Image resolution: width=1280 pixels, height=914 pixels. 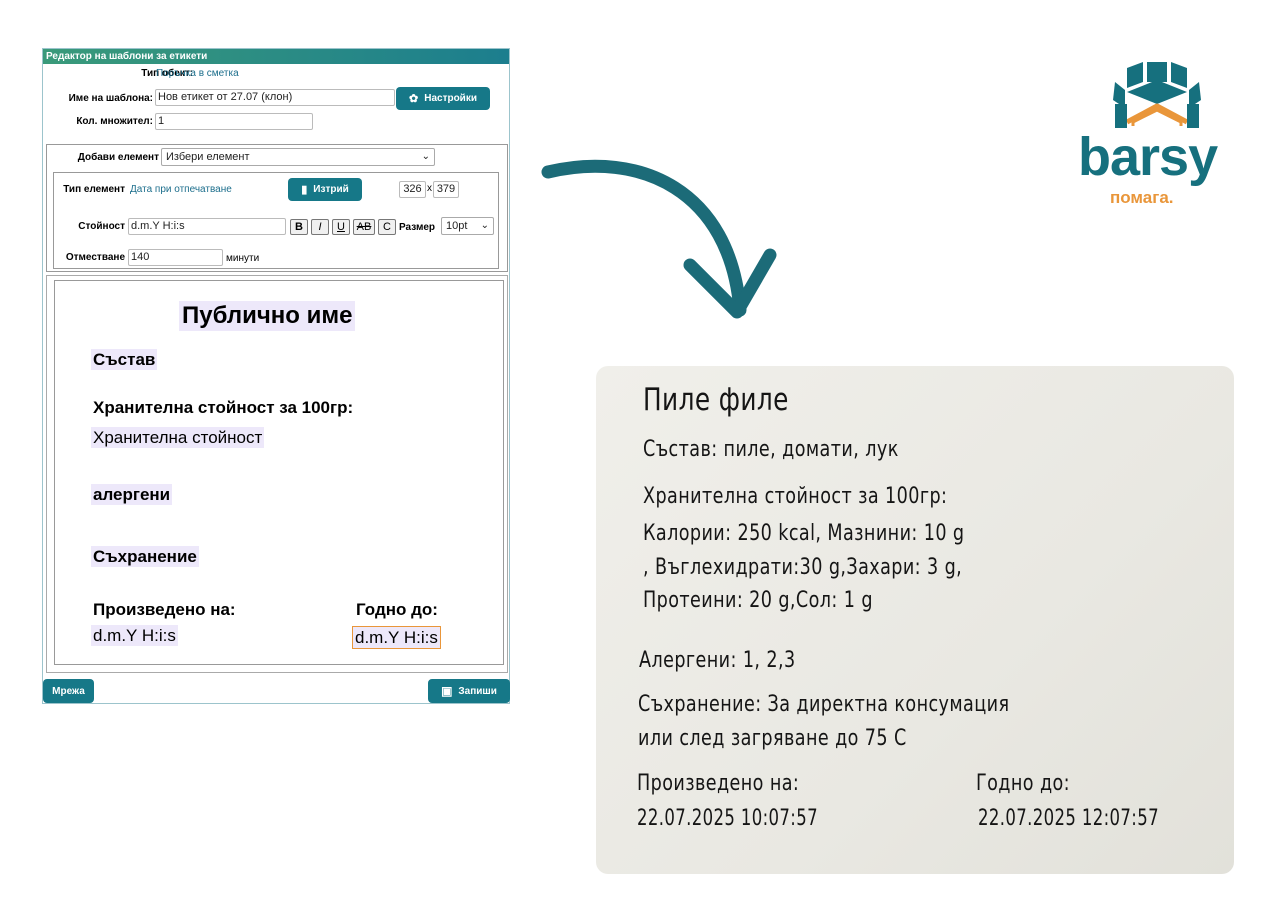 What do you see at coordinates (320, 227) in the screenshot?
I see `italic-button: I` at bounding box center [320, 227].